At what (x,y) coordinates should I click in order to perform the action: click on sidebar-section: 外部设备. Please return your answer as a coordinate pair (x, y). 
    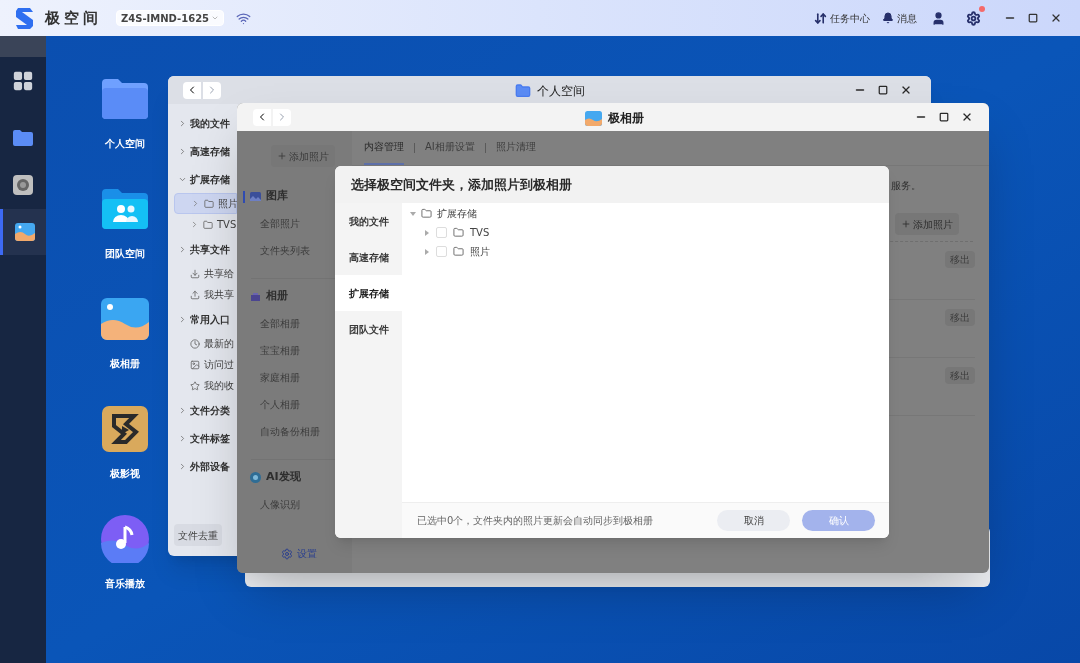
    Looking at the image, I should click on (210, 466).